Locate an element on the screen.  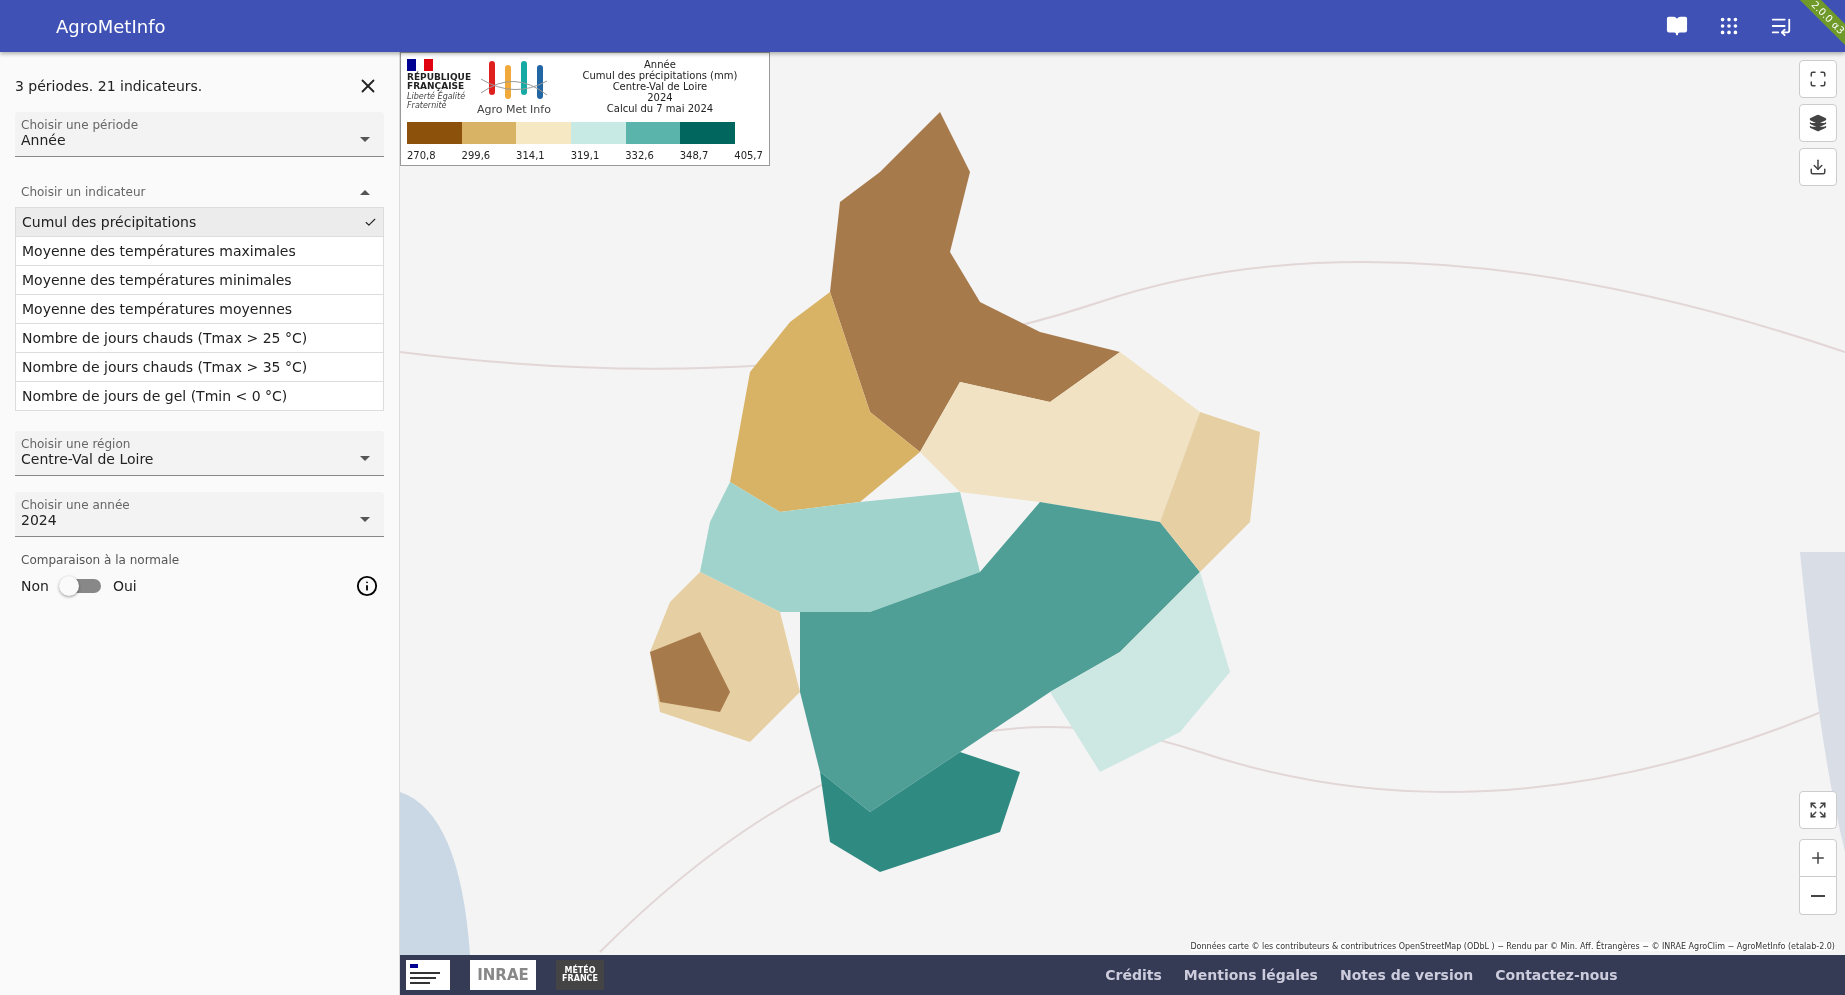
legend-tick: 405,7 is located at coordinates (748, 155).